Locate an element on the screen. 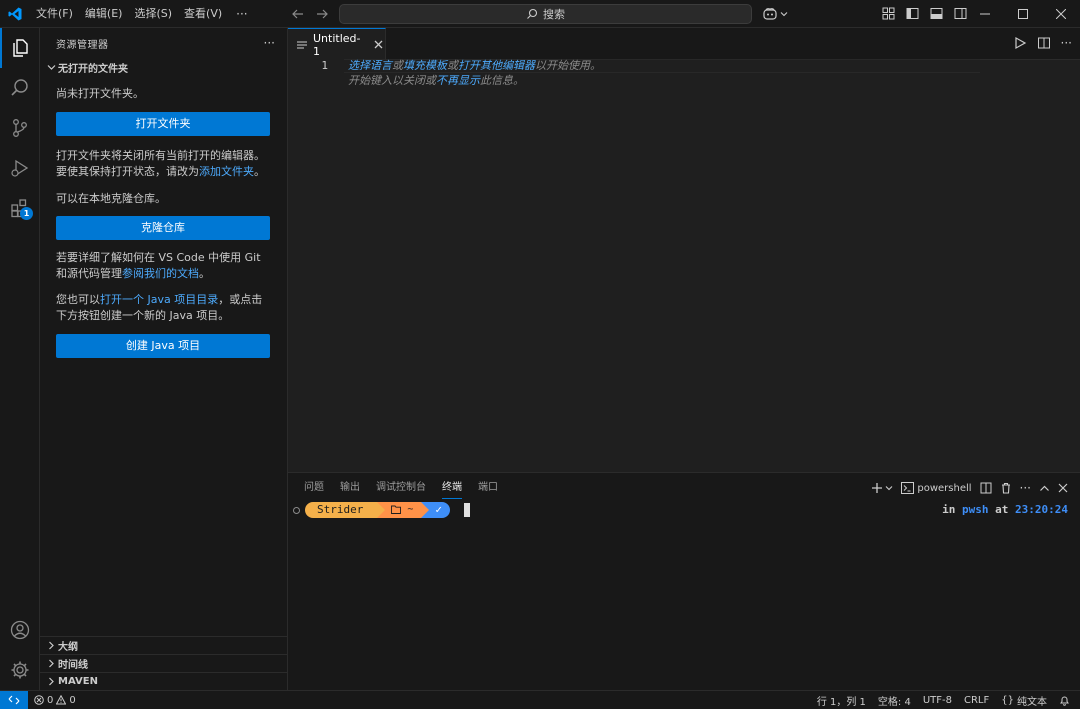  editor-hint-line-2: 开始键入以关闭或不再显示此信息。 is located at coordinates (436, 81).